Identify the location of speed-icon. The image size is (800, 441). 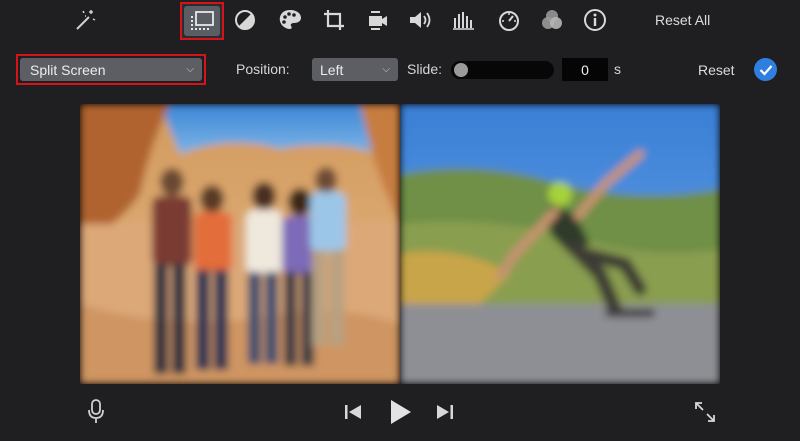
(509, 20).